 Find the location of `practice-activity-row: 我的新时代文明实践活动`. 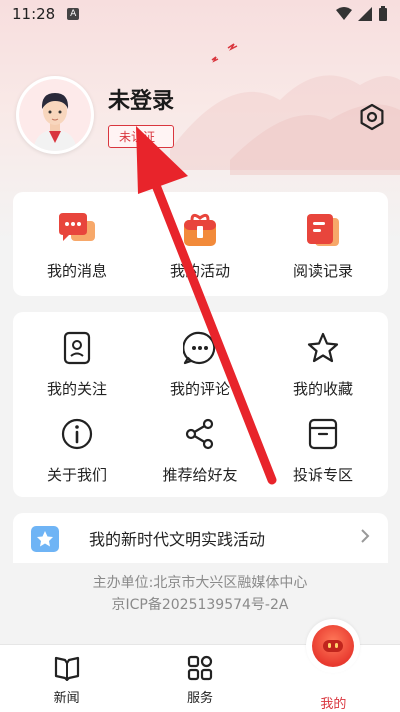

practice-activity-row: 我的新时代文明实践活动 is located at coordinates (200, 538).